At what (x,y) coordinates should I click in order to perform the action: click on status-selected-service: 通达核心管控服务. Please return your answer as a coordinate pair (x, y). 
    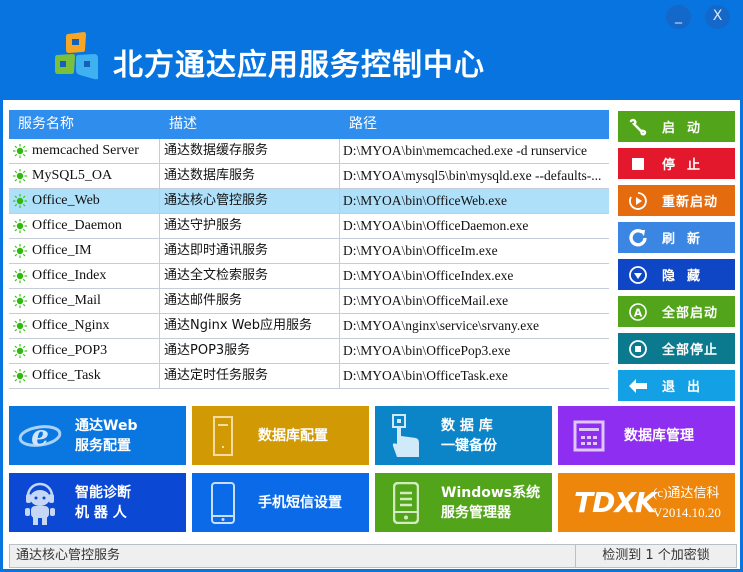
    Looking at the image, I should click on (293, 556).